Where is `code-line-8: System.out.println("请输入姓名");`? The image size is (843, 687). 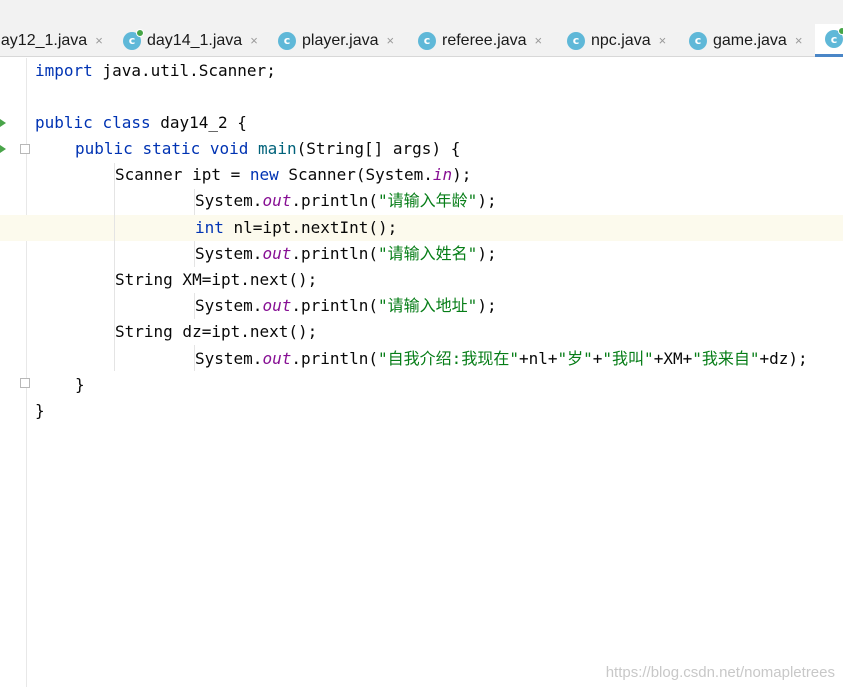
code-line-8: System.out.println("请输入姓名"); is located at coordinates (346, 253).